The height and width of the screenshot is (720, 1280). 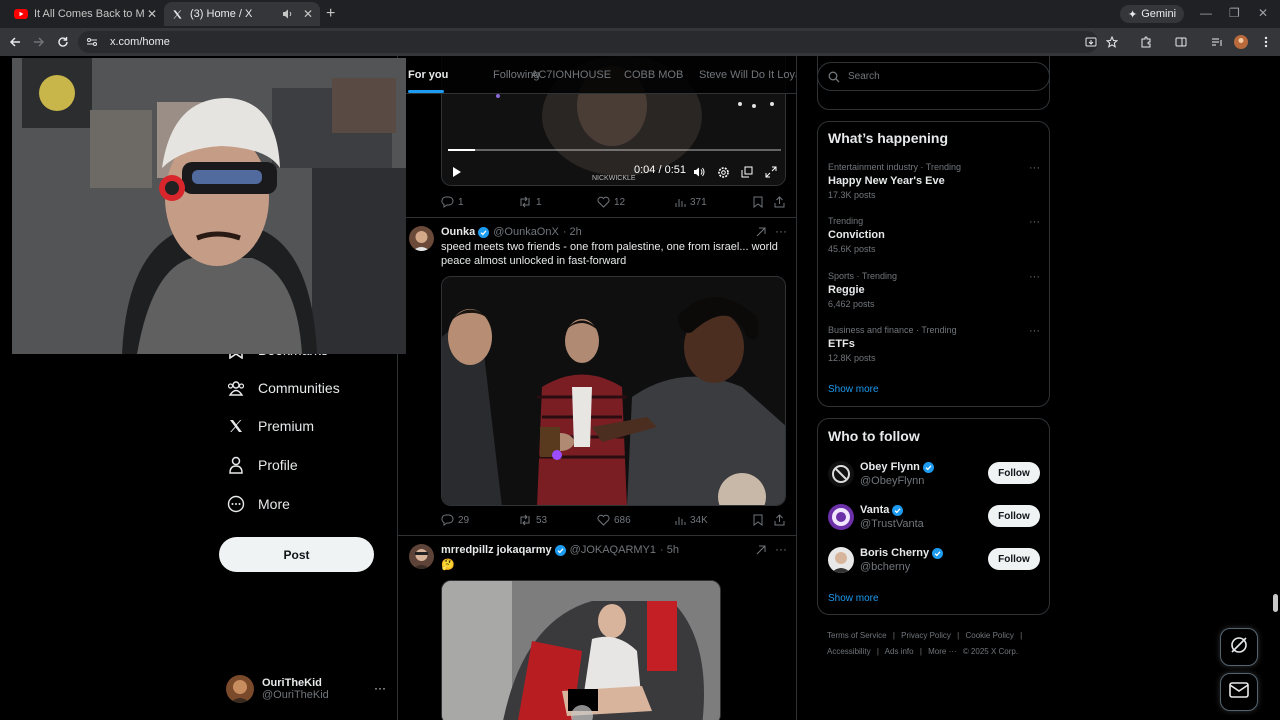 What do you see at coordinates (306, 689) in the screenshot?
I see `account-switcher: OuriTheKid @OuriTheKid ···` at bounding box center [306, 689].